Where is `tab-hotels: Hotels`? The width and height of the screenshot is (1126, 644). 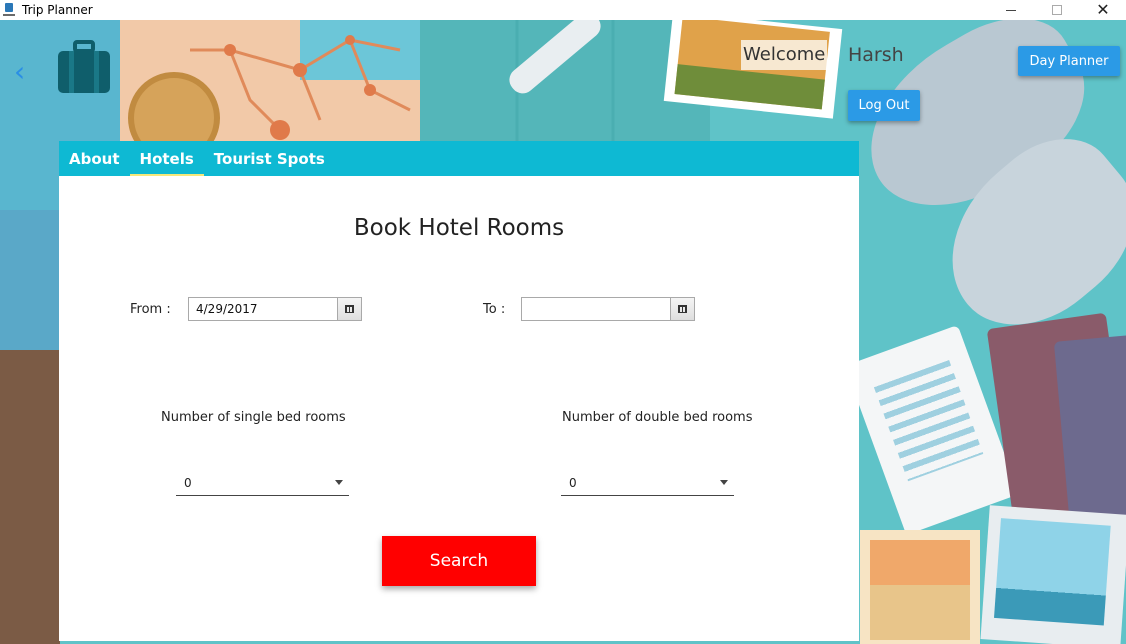 tab-hotels: Hotels is located at coordinates (167, 158).